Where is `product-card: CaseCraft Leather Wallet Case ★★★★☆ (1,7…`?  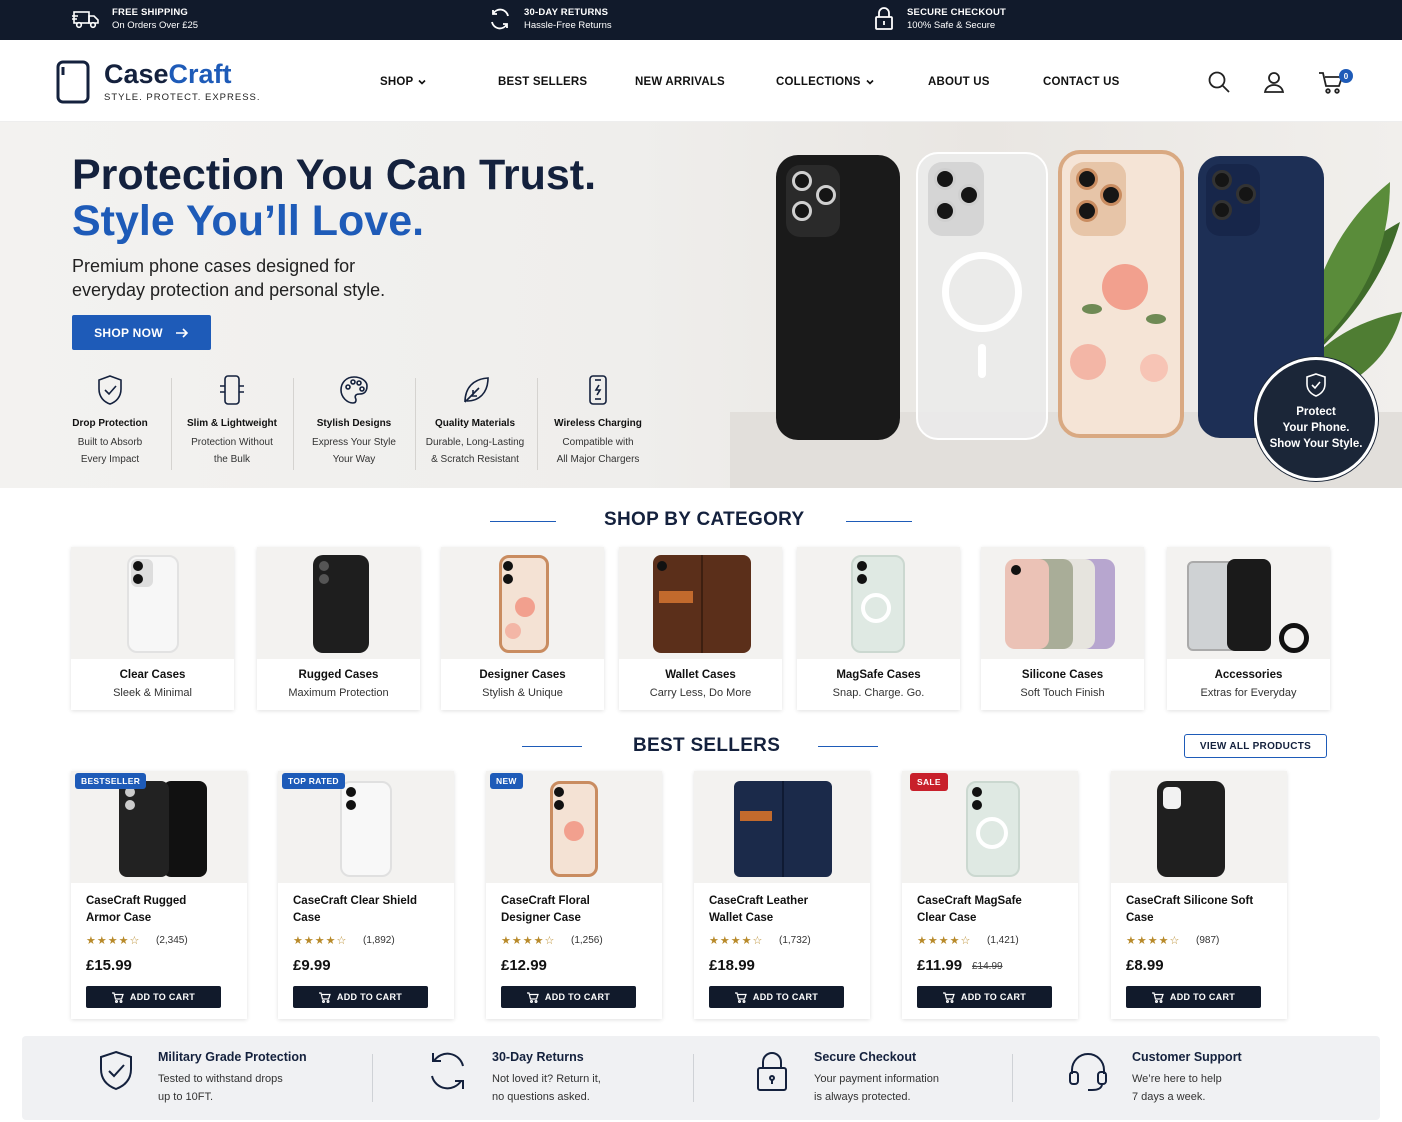 product-card: CaseCraft Leather Wallet Case ★★★★☆ (1,7… is located at coordinates (782, 895).